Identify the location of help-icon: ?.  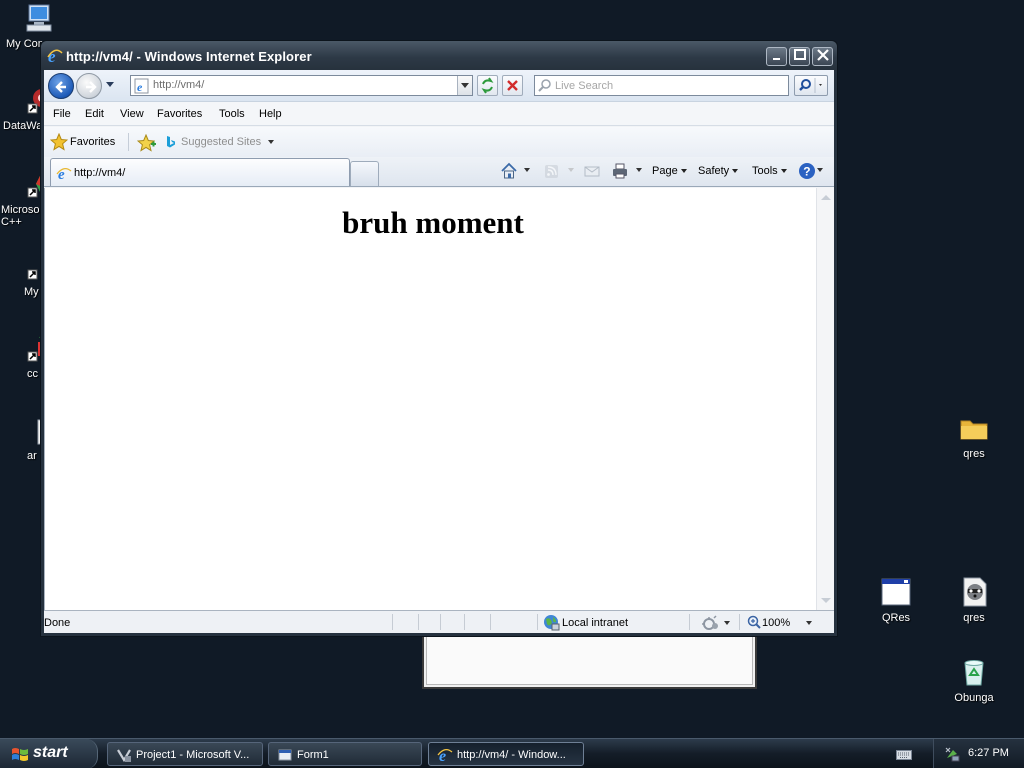
(807, 172).